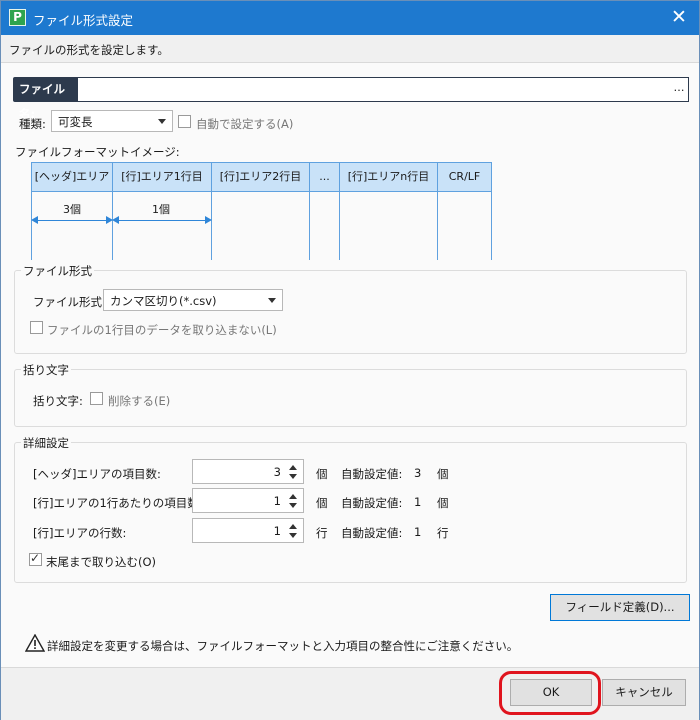 The image size is (700, 720). What do you see at coordinates (443, 503) in the screenshot?
I see `row-item-auto-unit: 個` at bounding box center [443, 503].